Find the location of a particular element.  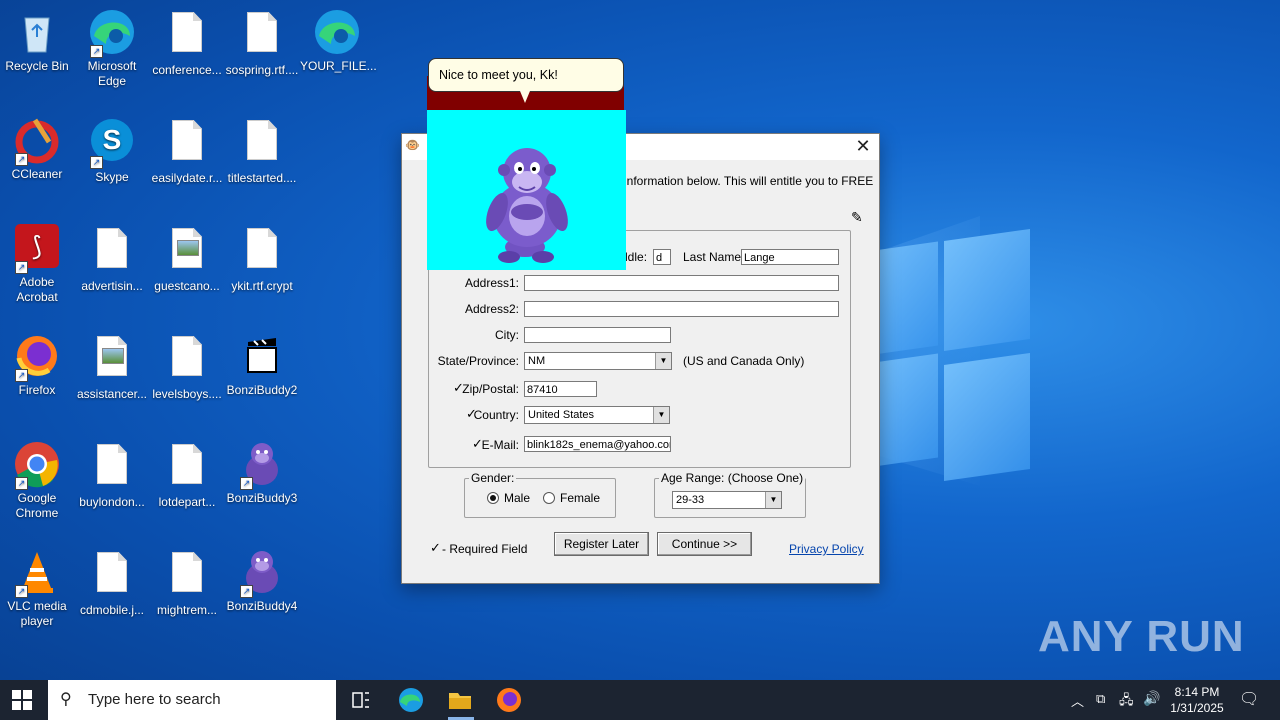

clock: 8:14 PM 1/31/2025 is located at coordinates (1197, 700).